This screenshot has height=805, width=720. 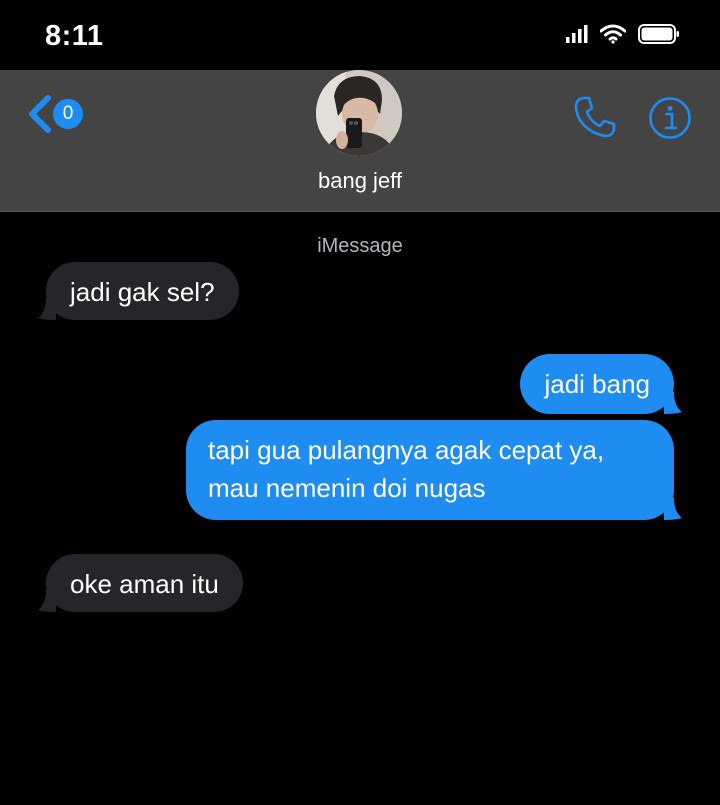 I want to click on battery-icon, so click(x=658, y=34).